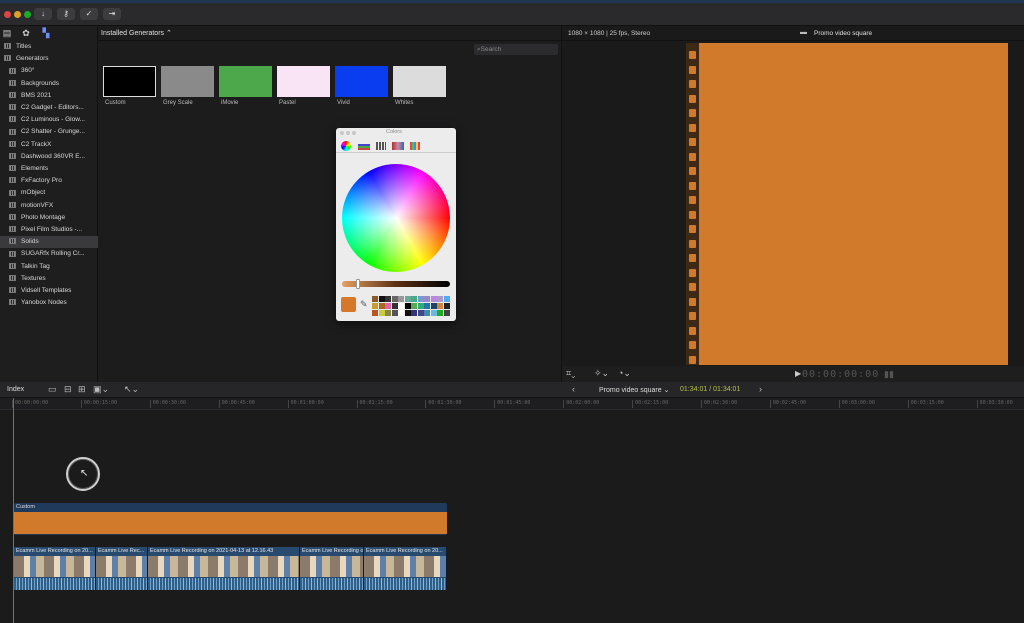 This screenshot has width=1024, height=623. Describe the element at coordinates (348, 133) in the screenshot. I see `colors-minimize-button` at that location.